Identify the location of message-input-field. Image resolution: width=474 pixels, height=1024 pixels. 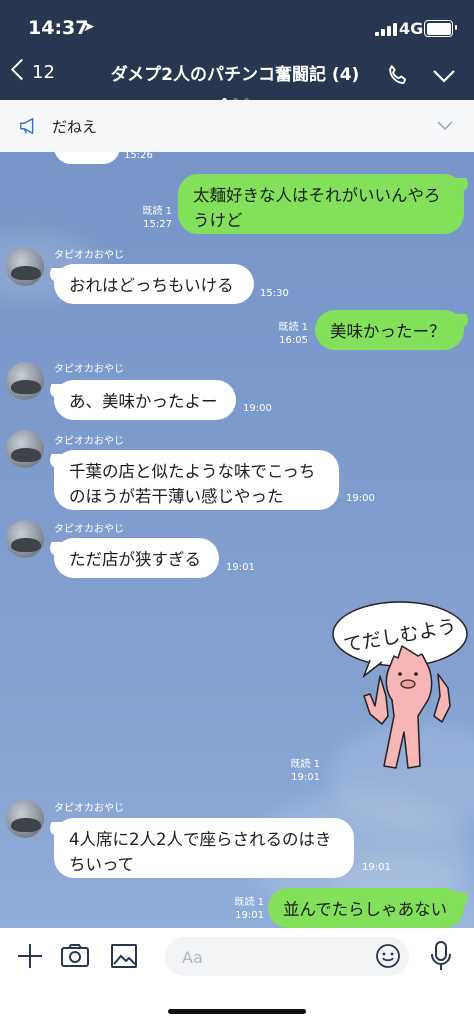
(287, 956).